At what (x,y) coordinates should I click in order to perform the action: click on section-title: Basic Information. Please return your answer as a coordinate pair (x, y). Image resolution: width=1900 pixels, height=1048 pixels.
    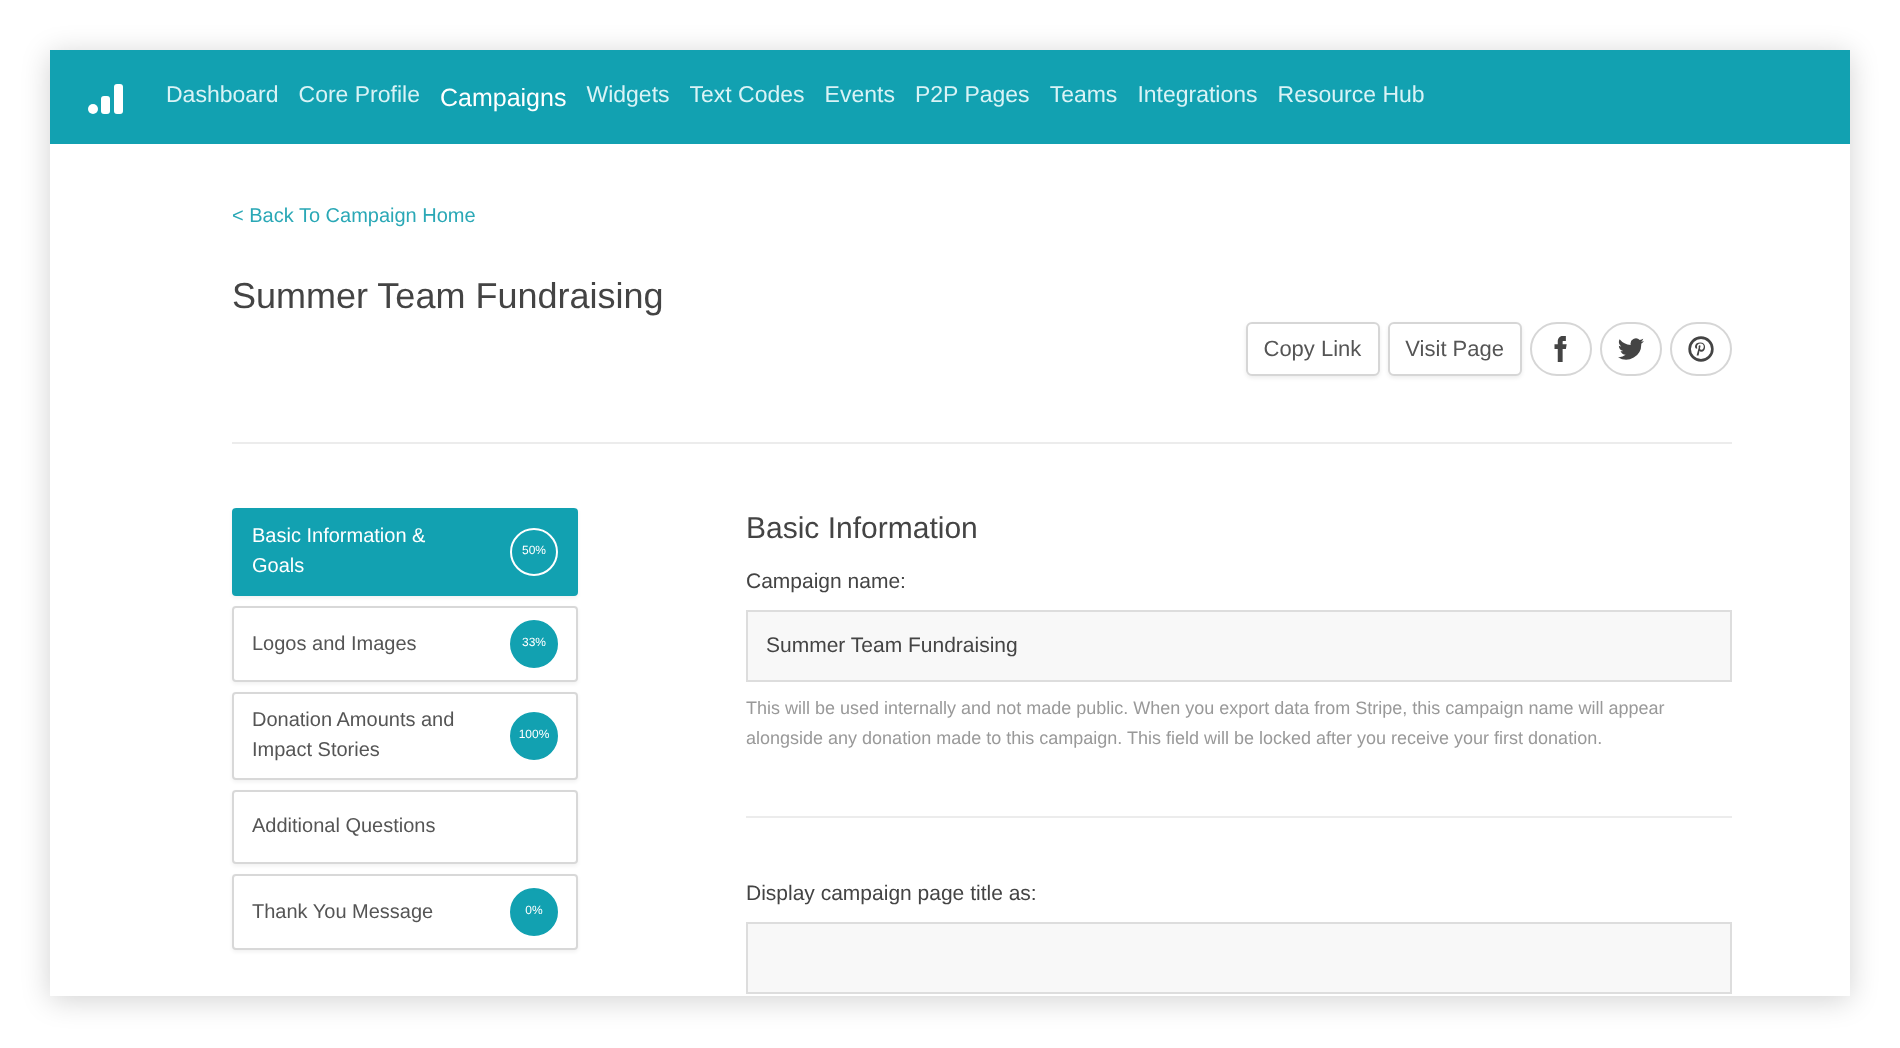
    Looking at the image, I should click on (863, 529).